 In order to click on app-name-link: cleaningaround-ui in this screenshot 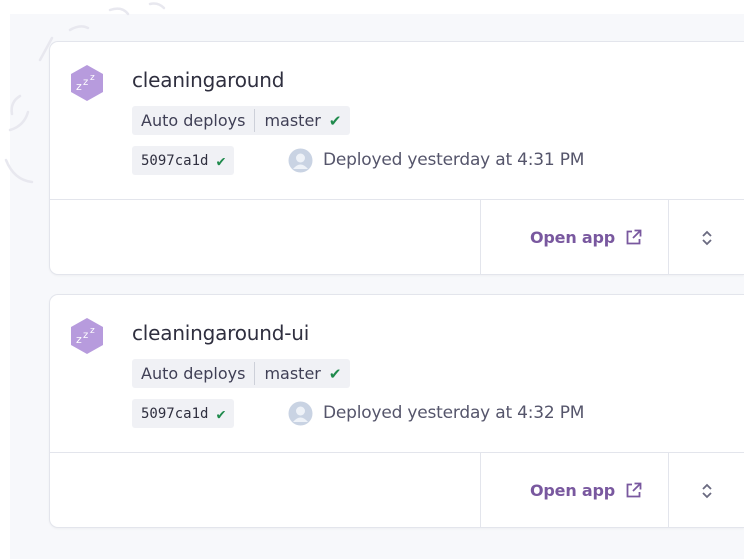, I will do `click(220, 333)`.